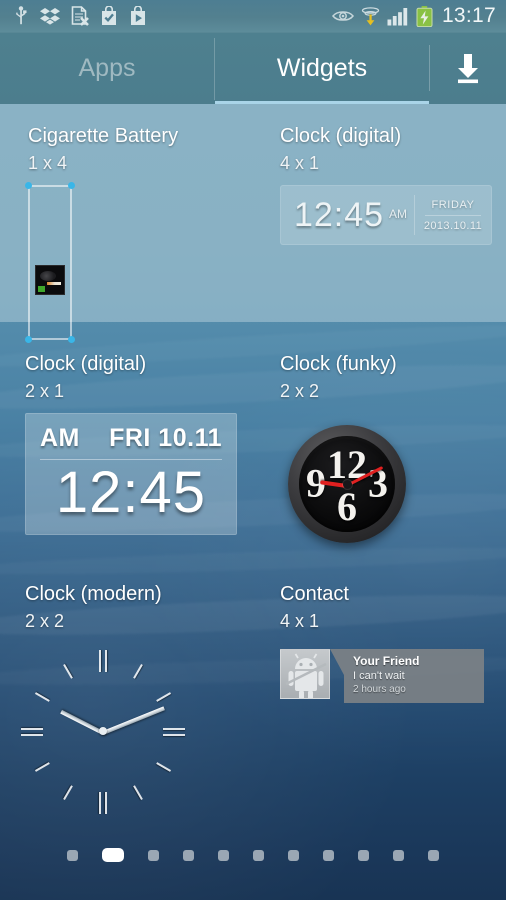 The image size is (506, 900). I want to click on tab-apps-label: Apps, so click(107, 67).